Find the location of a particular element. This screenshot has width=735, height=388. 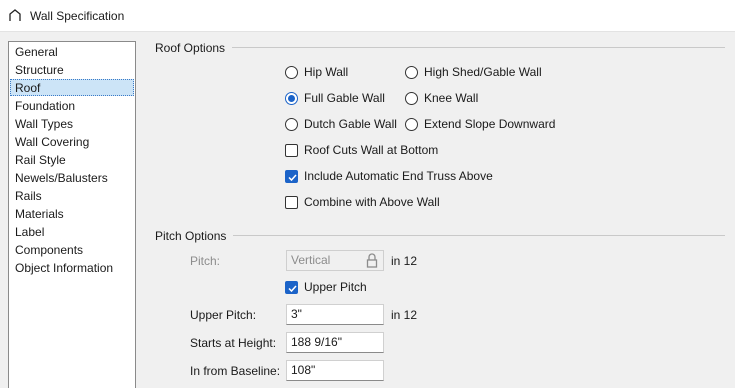

pitch-label: Pitch: is located at coordinates (205, 261).